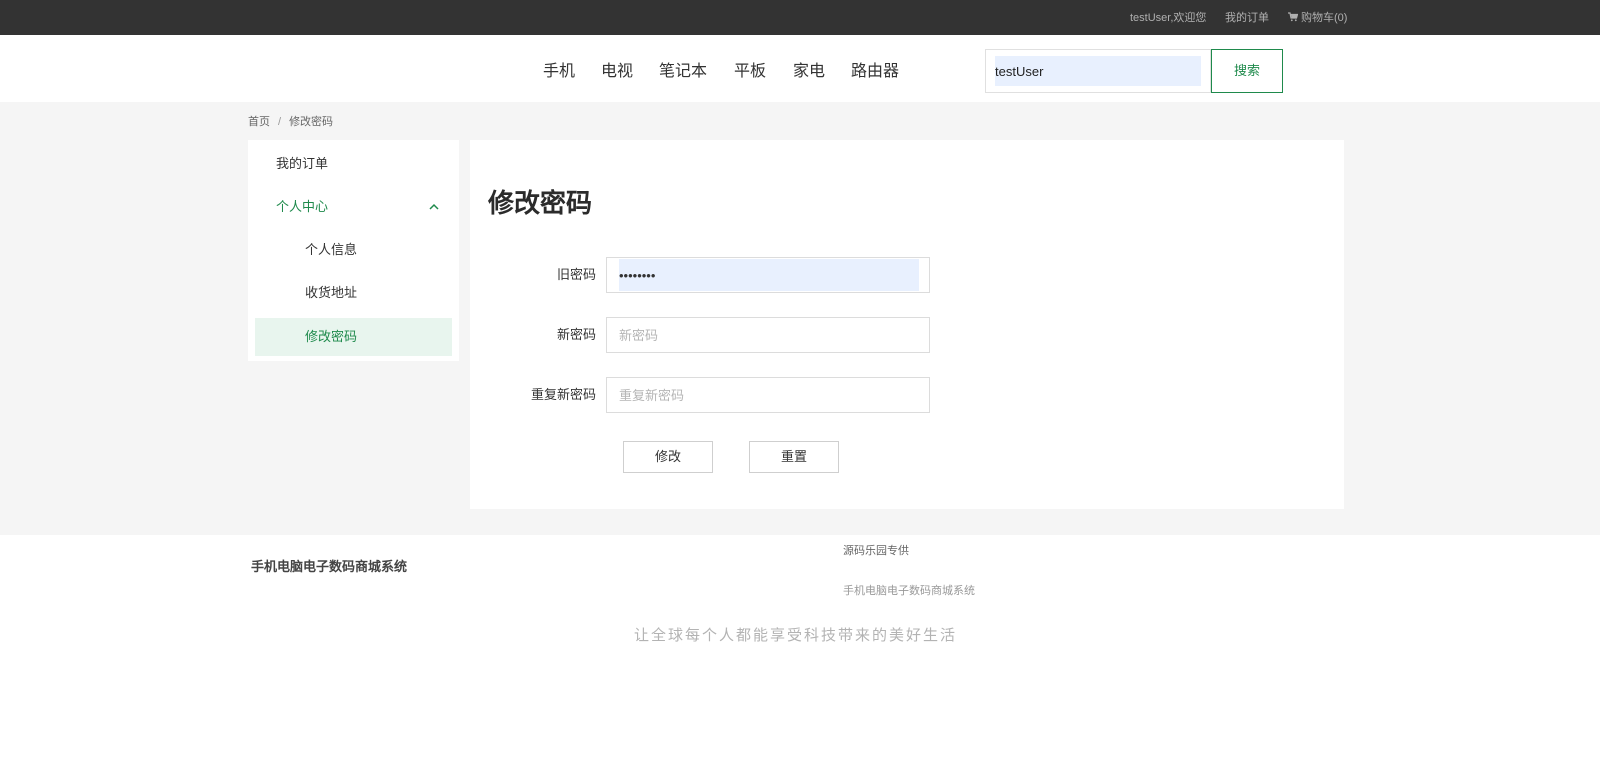 Image resolution: width=1600 pixels, height=757 pixels. What do you see at coordinates (331, 250) in the screenshot?
I see `sidebar-item-profile: 个人信息` at bounding box center [331, 250].